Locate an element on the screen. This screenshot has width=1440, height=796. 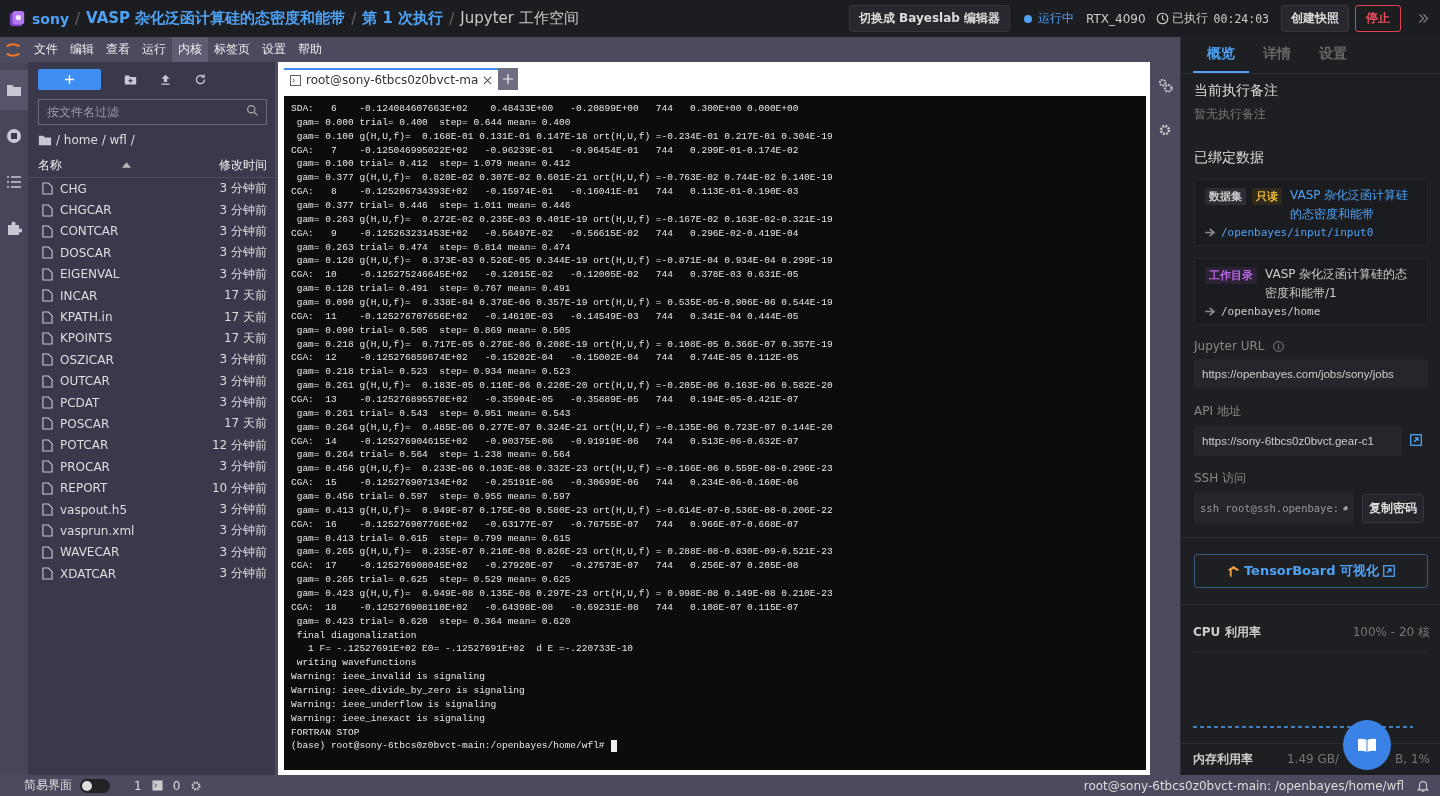
file-name: POSCAR is located at coordinates (142, 424).